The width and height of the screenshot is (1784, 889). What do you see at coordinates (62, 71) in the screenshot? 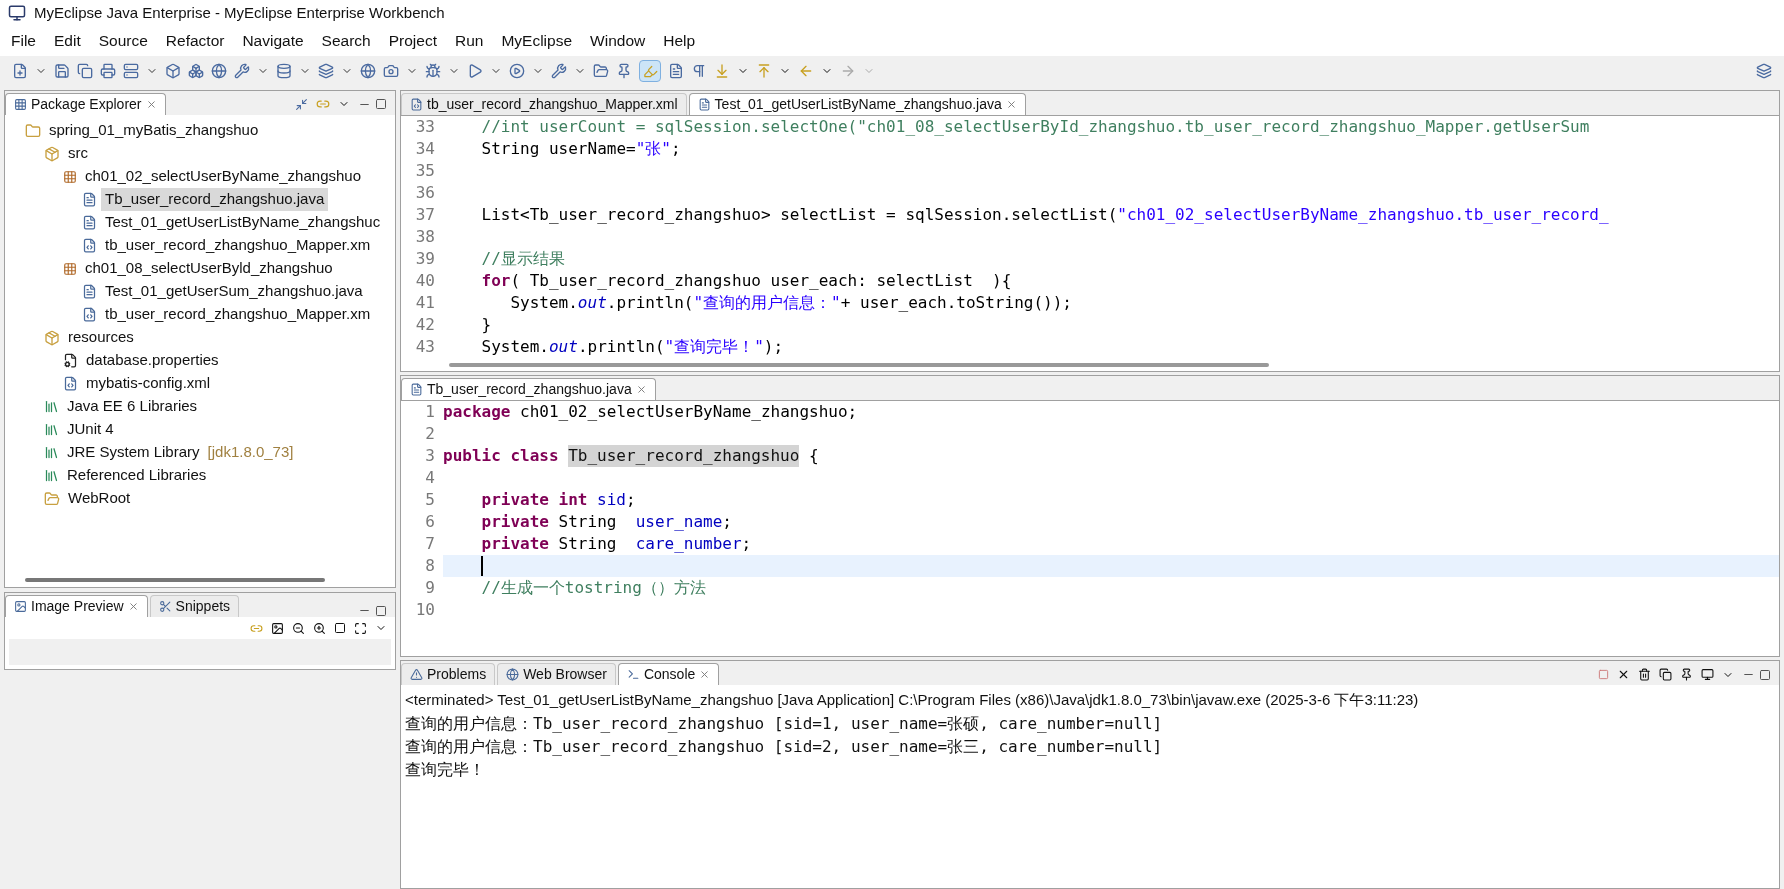
I see `save-icon` at bounding box center [62, 71].